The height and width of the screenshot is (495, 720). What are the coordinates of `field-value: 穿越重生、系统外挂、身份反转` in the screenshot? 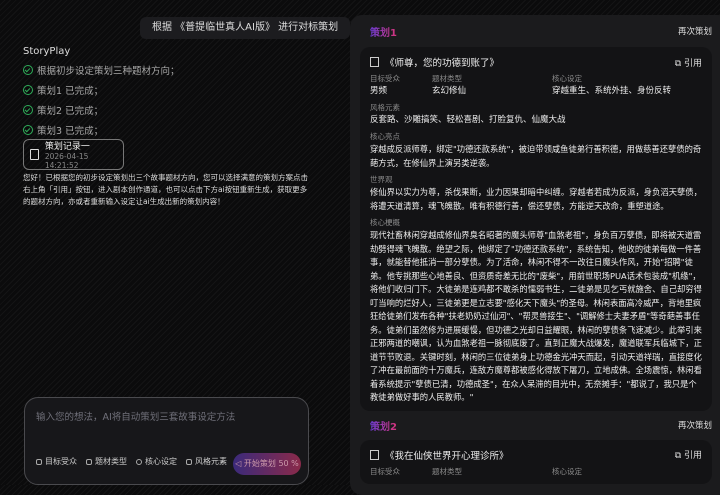 It's located at (612, 91).